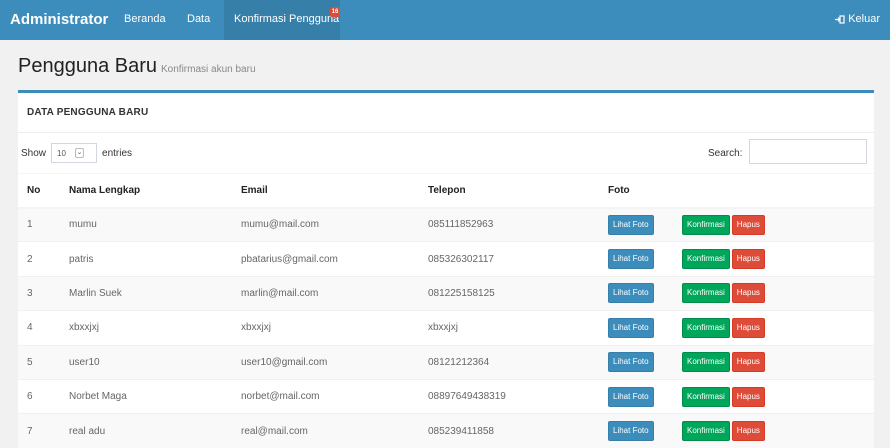 The width and height of the screenshot is (890, 448). Describe the element at coordinates (325, 293) in the screenshot. I see `cell-email: marlin@mail.com` at that location.